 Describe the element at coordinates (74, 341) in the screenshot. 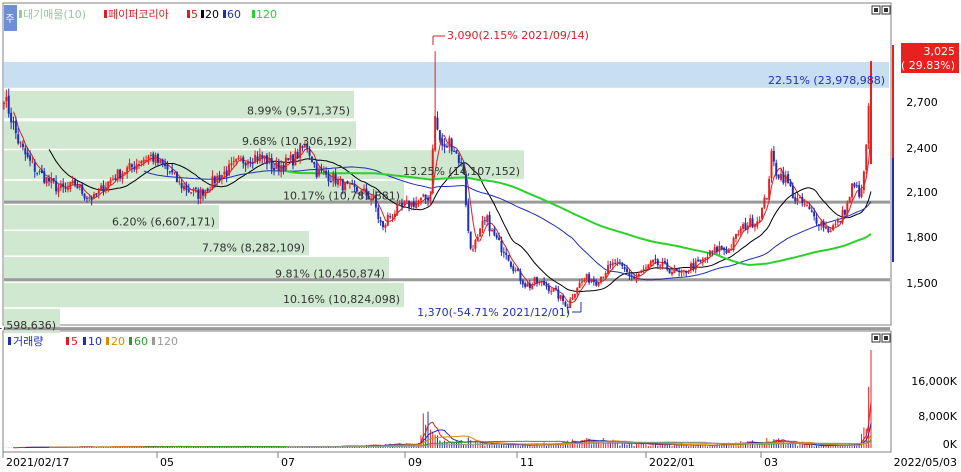

I see `legend-item-vol5: 5` at that location.